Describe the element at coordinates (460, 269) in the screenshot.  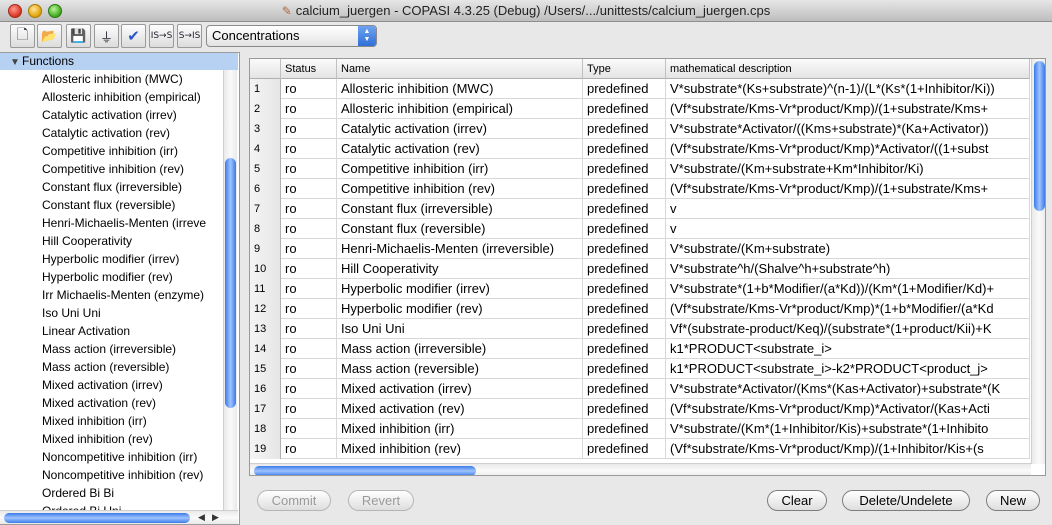
I see `name-cell: Hill Cooperativity` at that location.